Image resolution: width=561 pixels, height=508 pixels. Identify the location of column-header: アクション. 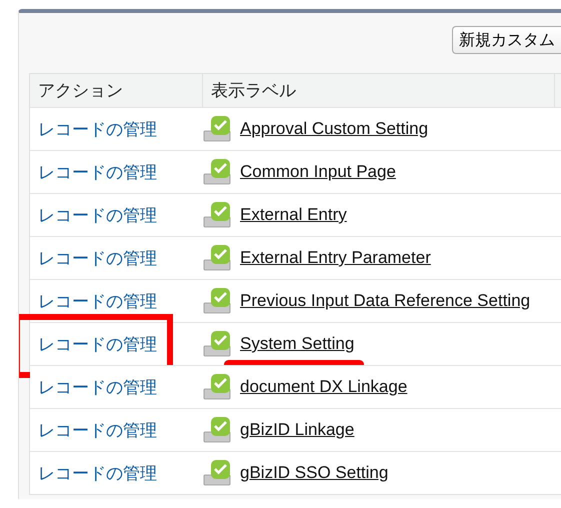
(80, 91).